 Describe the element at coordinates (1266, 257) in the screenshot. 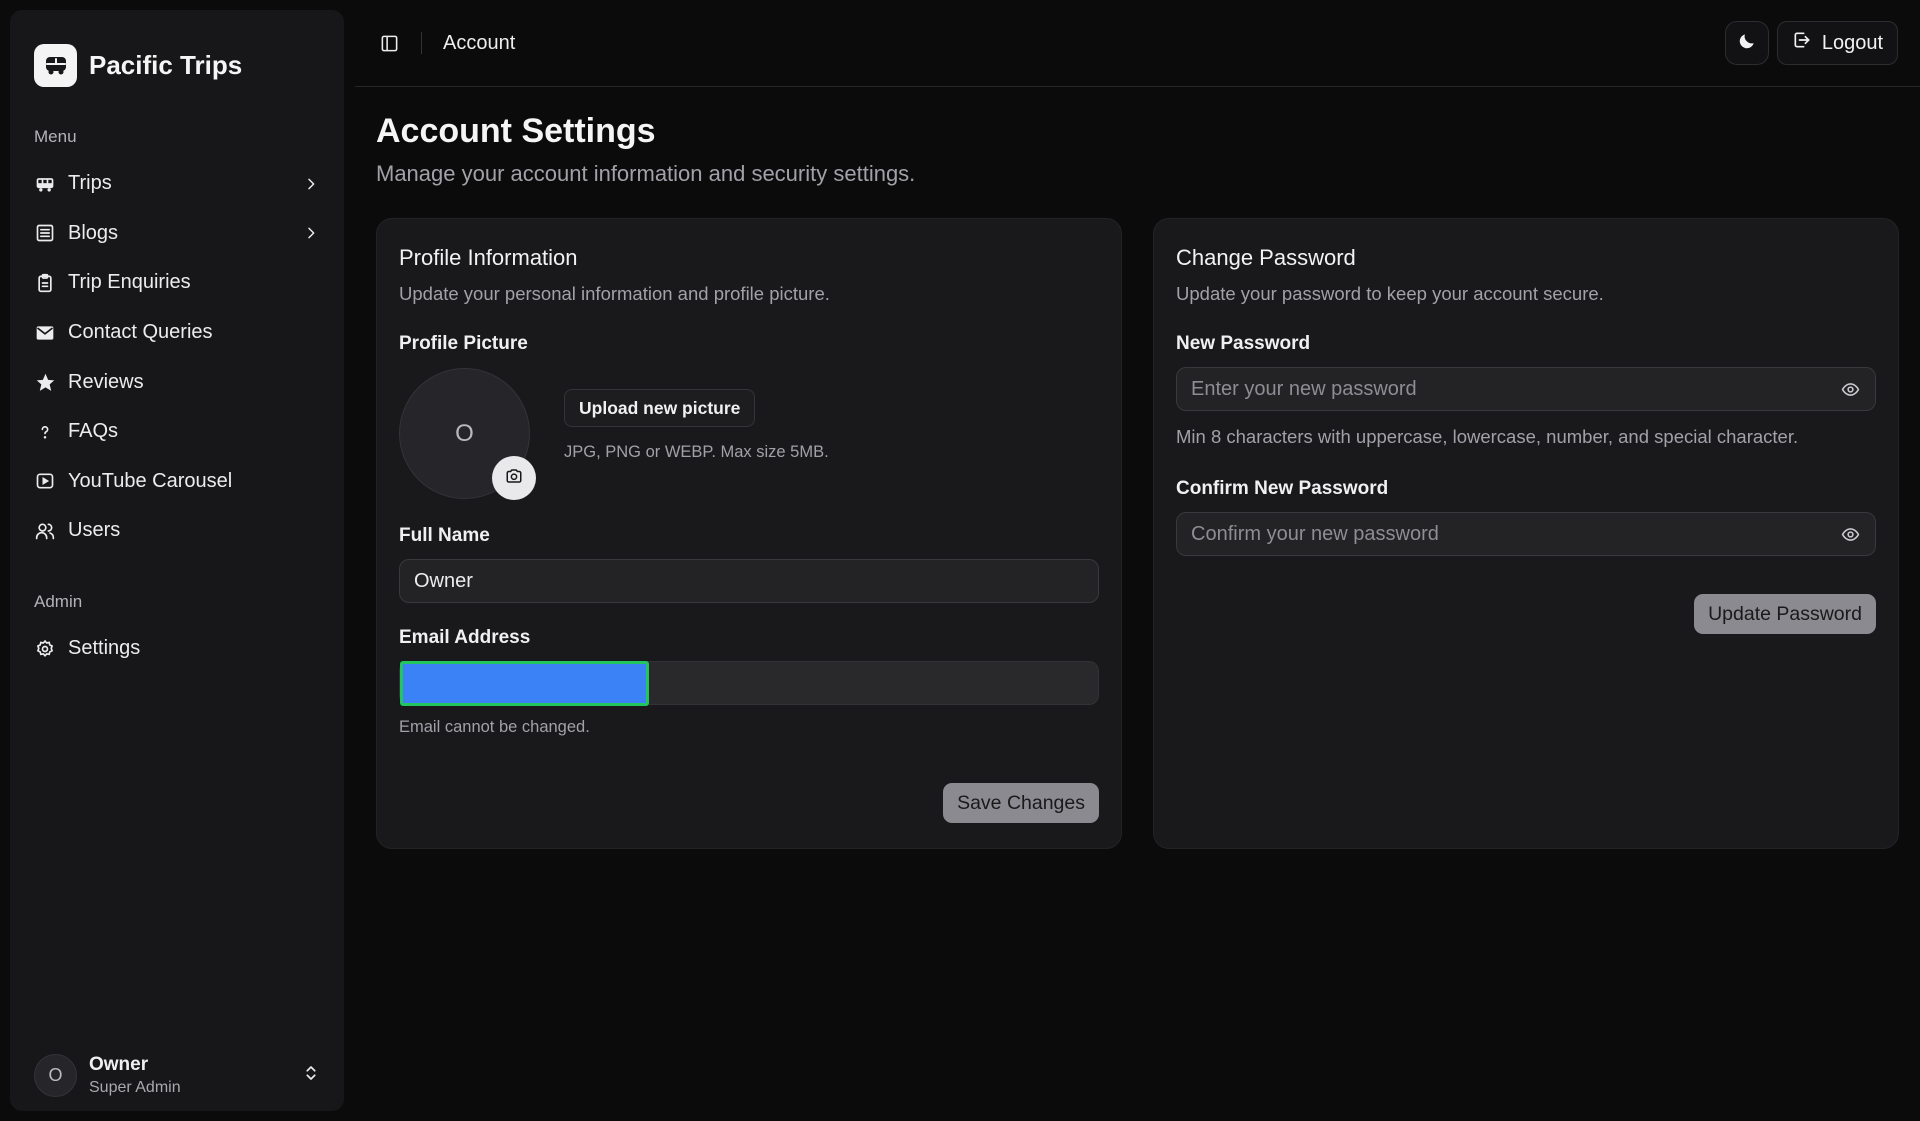

I see `password-card-title: Change Password` at that location.